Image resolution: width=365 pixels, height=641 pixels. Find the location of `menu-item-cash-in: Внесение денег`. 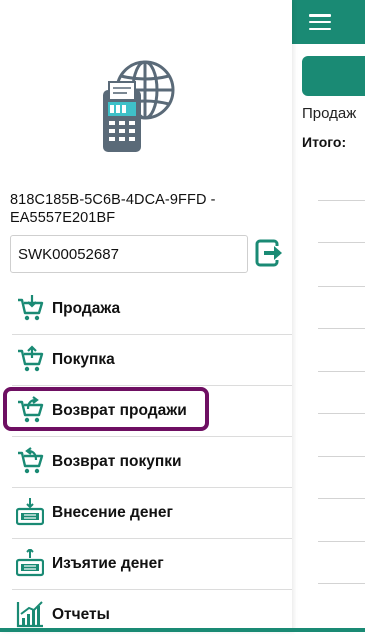

menu-item-cash-in: Внесение денег is located at coordinates (146, 513).